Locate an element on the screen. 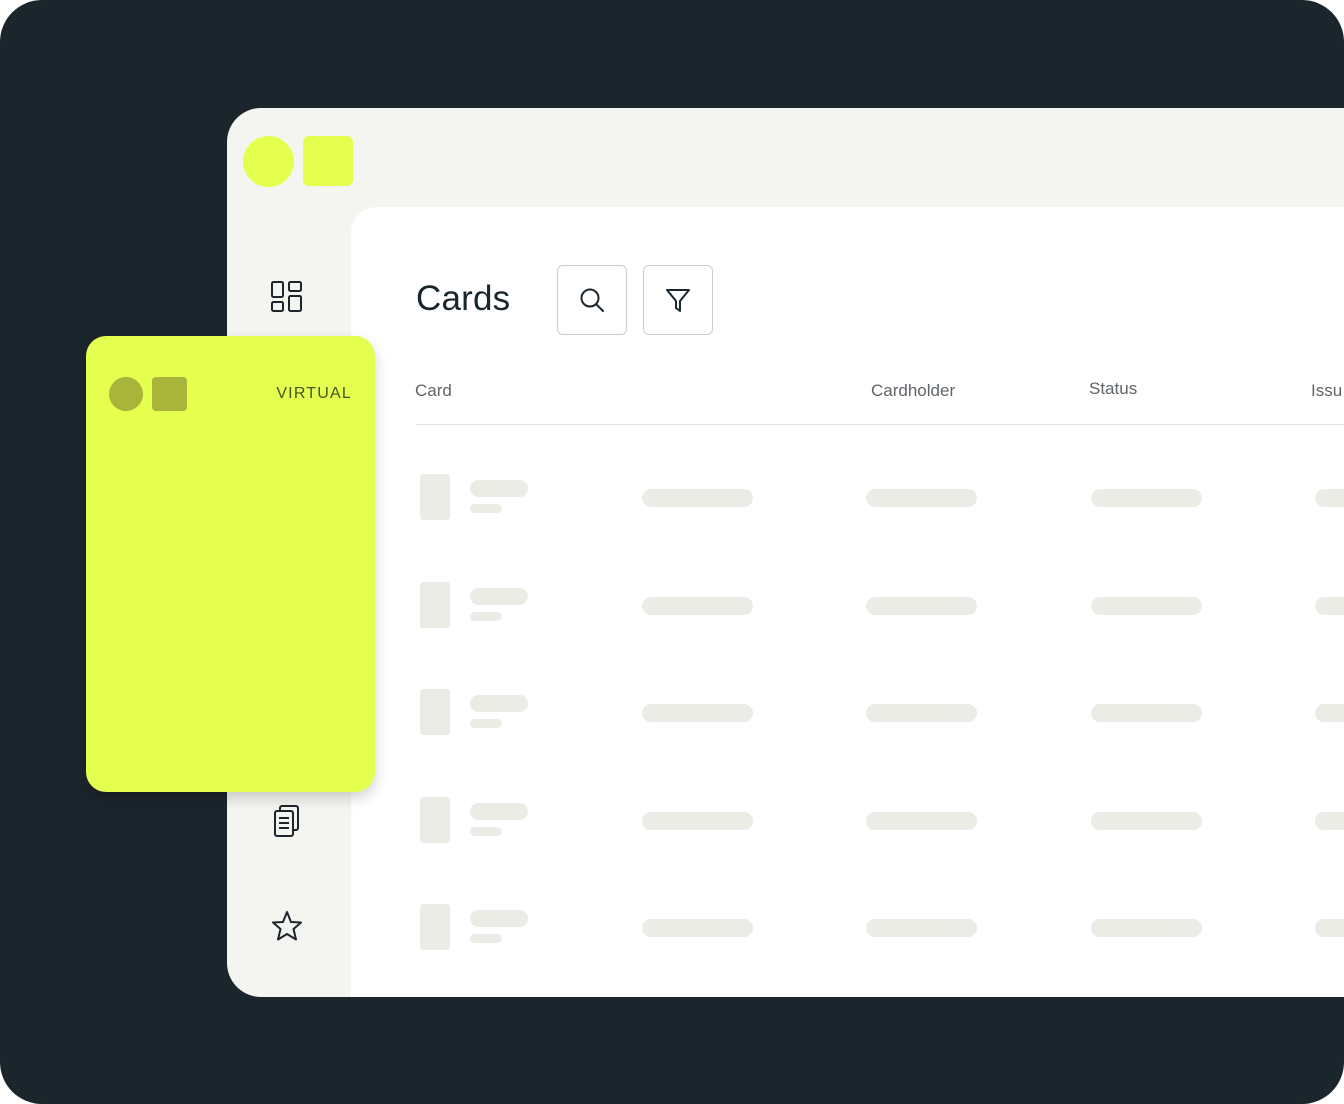 Image resolution: width=1344 pixels, height=1104 pixels. document-icon is located at coordinates (287, 821).